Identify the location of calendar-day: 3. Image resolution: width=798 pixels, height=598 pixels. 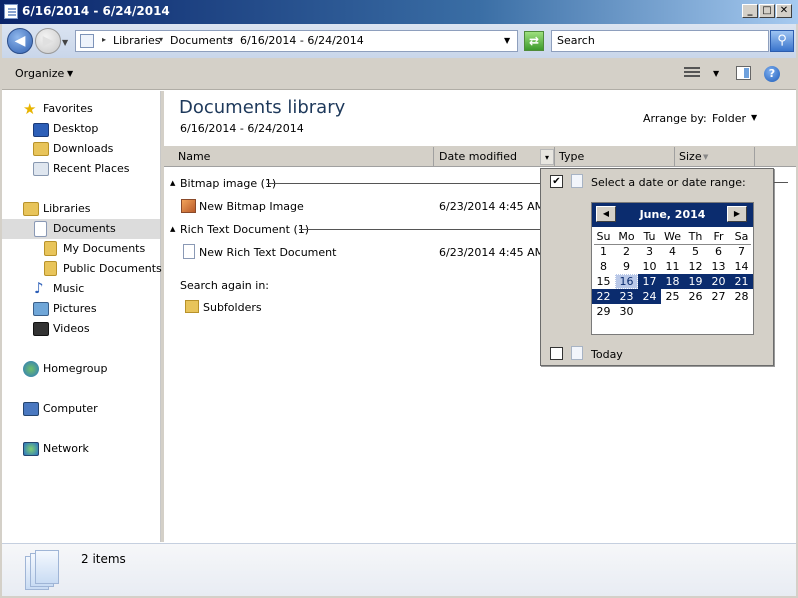
(649, 251).